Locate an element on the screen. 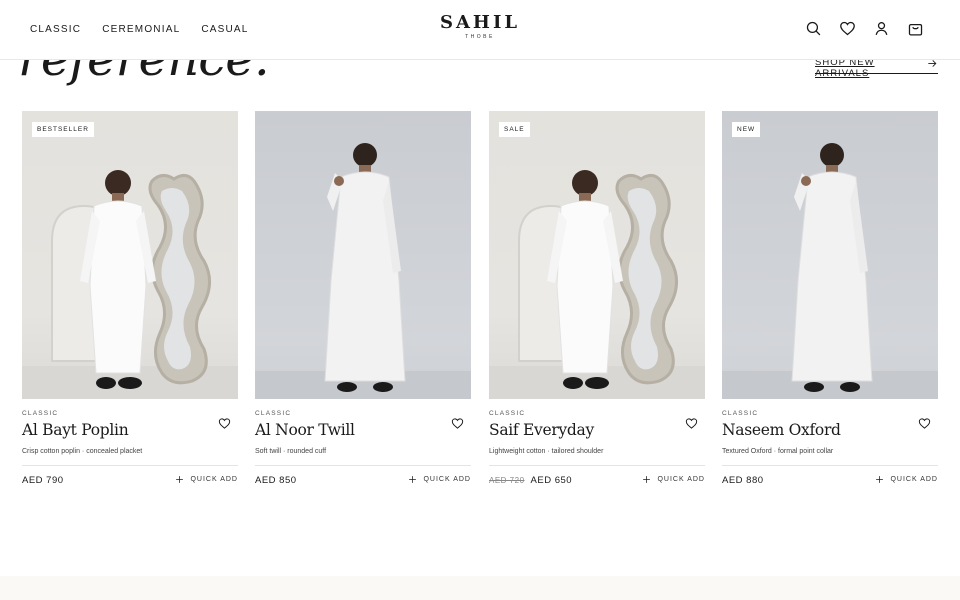 This screenshot has height=600, width=960. product-name: Naseem Oxford is located at coordinates (781, 430).